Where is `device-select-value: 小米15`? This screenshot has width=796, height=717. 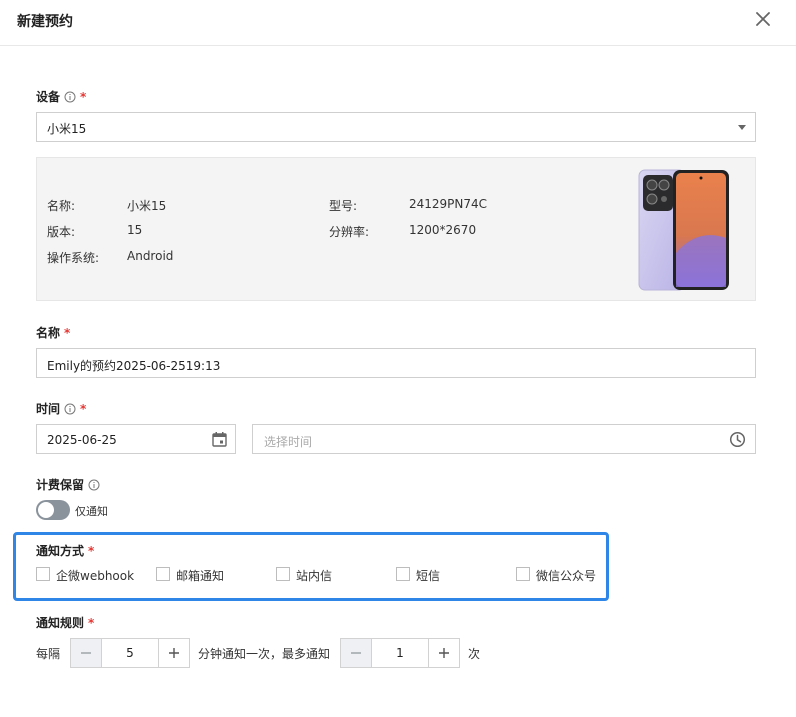
device-select-value: 小米15 is located at coordinates (67, 129).